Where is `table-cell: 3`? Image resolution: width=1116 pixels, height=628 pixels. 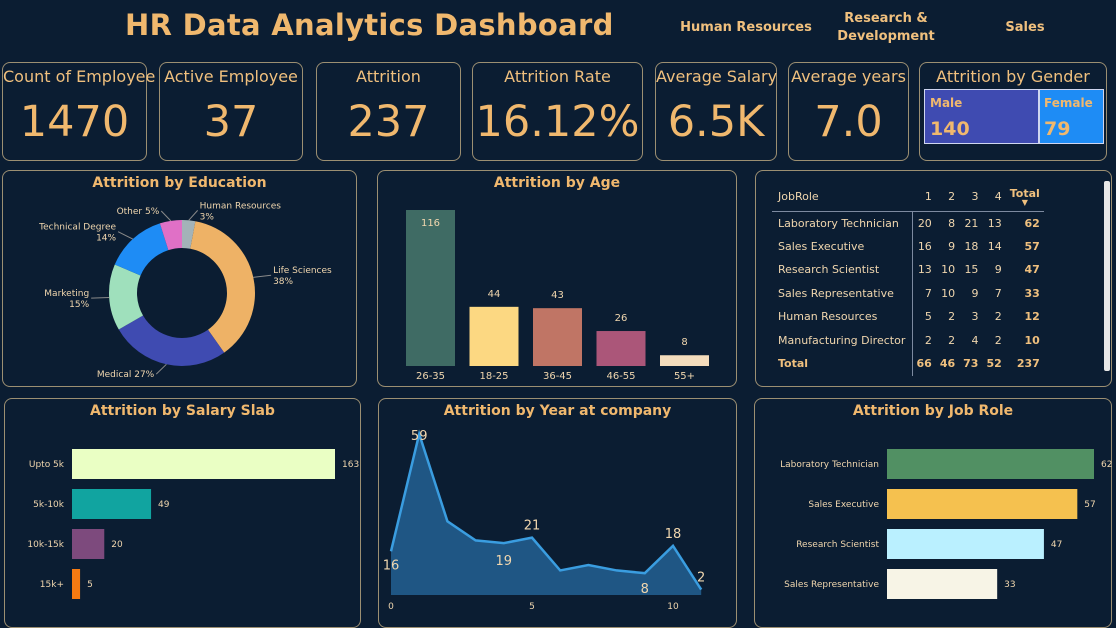 table-cell: 3 is located at coordinates (975, 317).